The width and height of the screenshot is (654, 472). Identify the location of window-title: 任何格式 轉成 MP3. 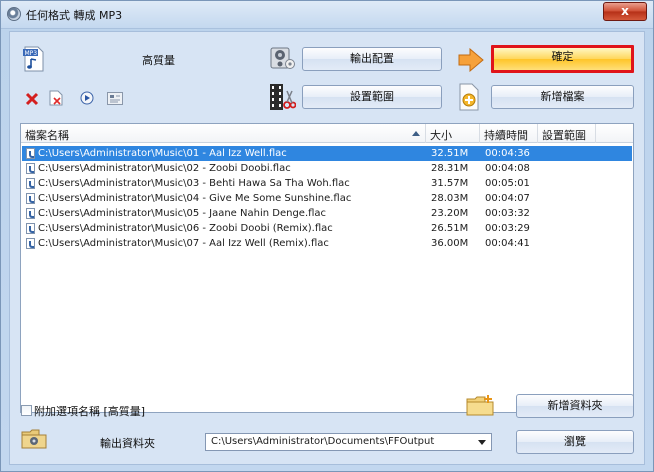
(74, 15).